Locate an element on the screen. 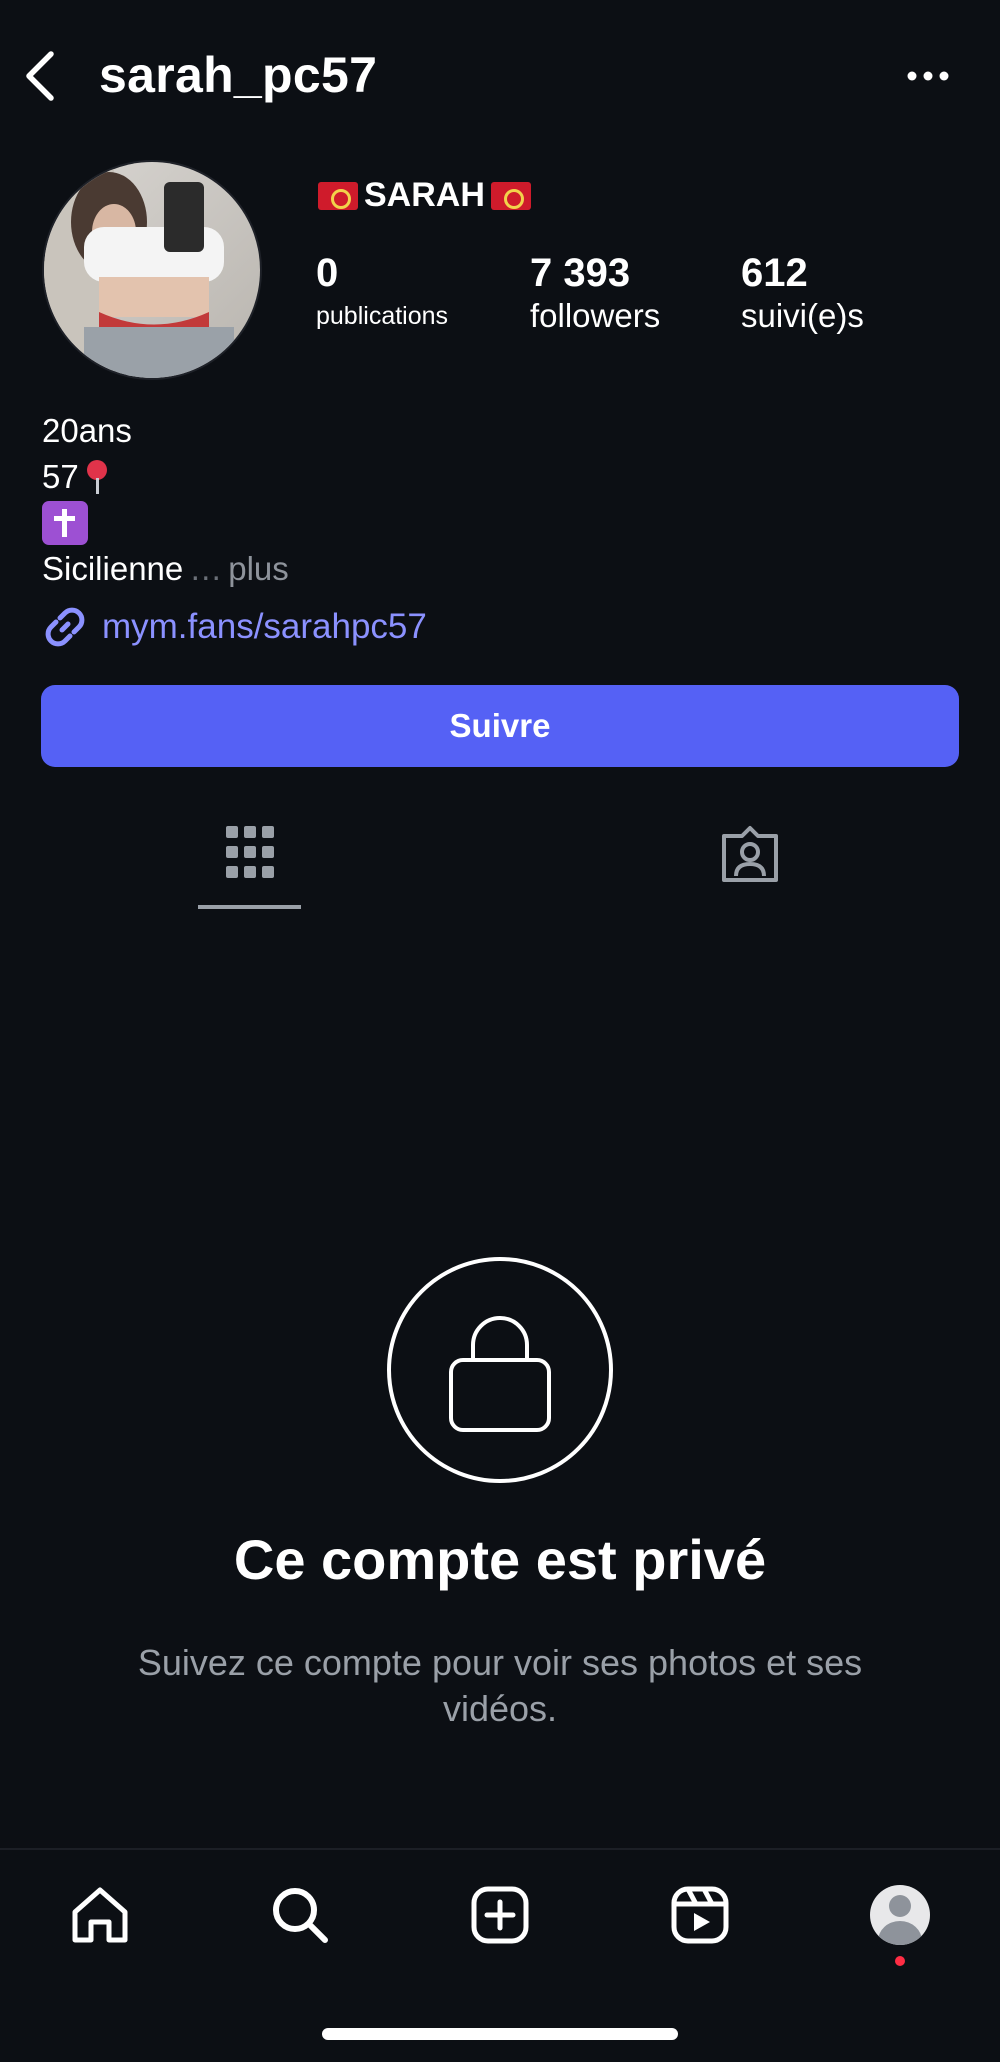 Image resolution: width=1000 pixels, height=2062 pixels. bottom-nav-divider is located at coordinates (500, 1849).